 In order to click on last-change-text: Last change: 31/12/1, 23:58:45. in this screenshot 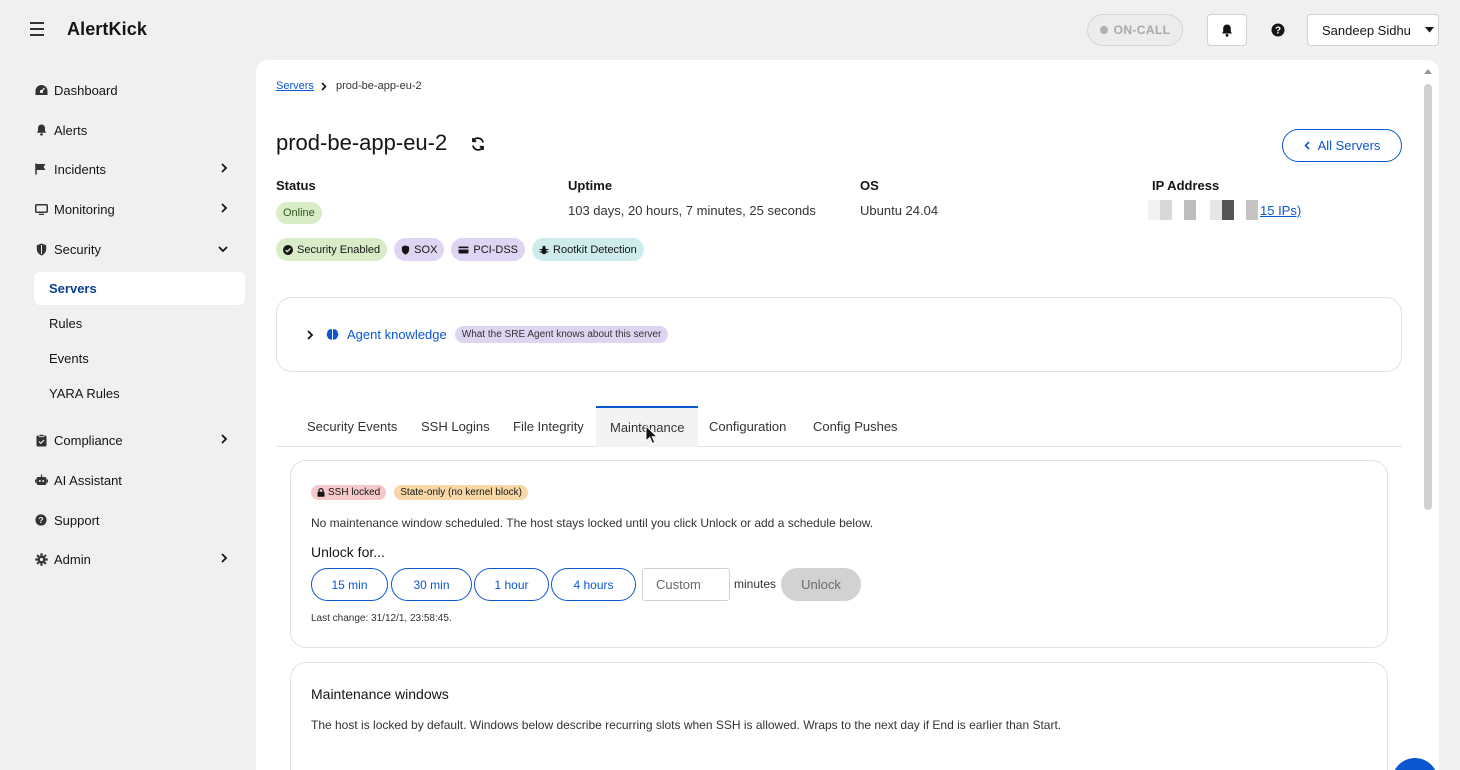, I will do `click(381, 618)`.